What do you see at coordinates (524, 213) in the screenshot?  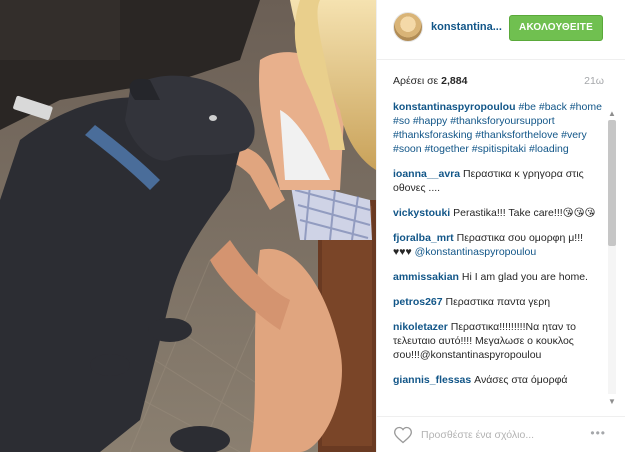 I see `comment-text: Perastika!!! Take care!!!😘😘😘` at bounding box center [524, 213].